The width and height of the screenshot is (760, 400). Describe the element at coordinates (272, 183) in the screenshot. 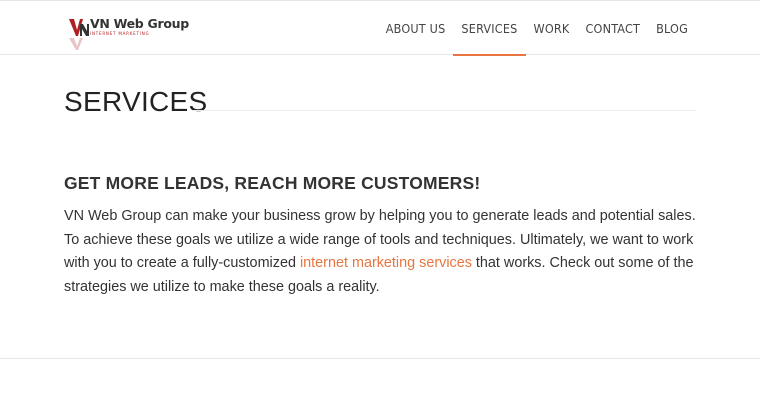

I see `section-subheading: GET MORE LEADS, REACH MORE CUSTOMERS!` at that location.